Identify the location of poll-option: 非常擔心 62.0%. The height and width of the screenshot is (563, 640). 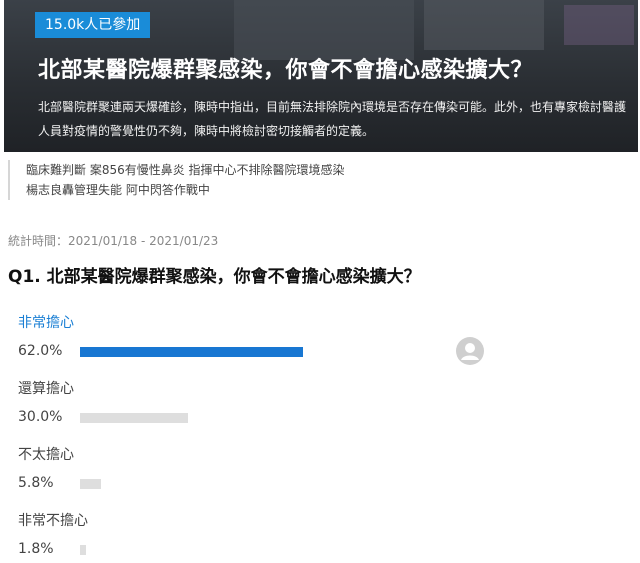
(323, 339).